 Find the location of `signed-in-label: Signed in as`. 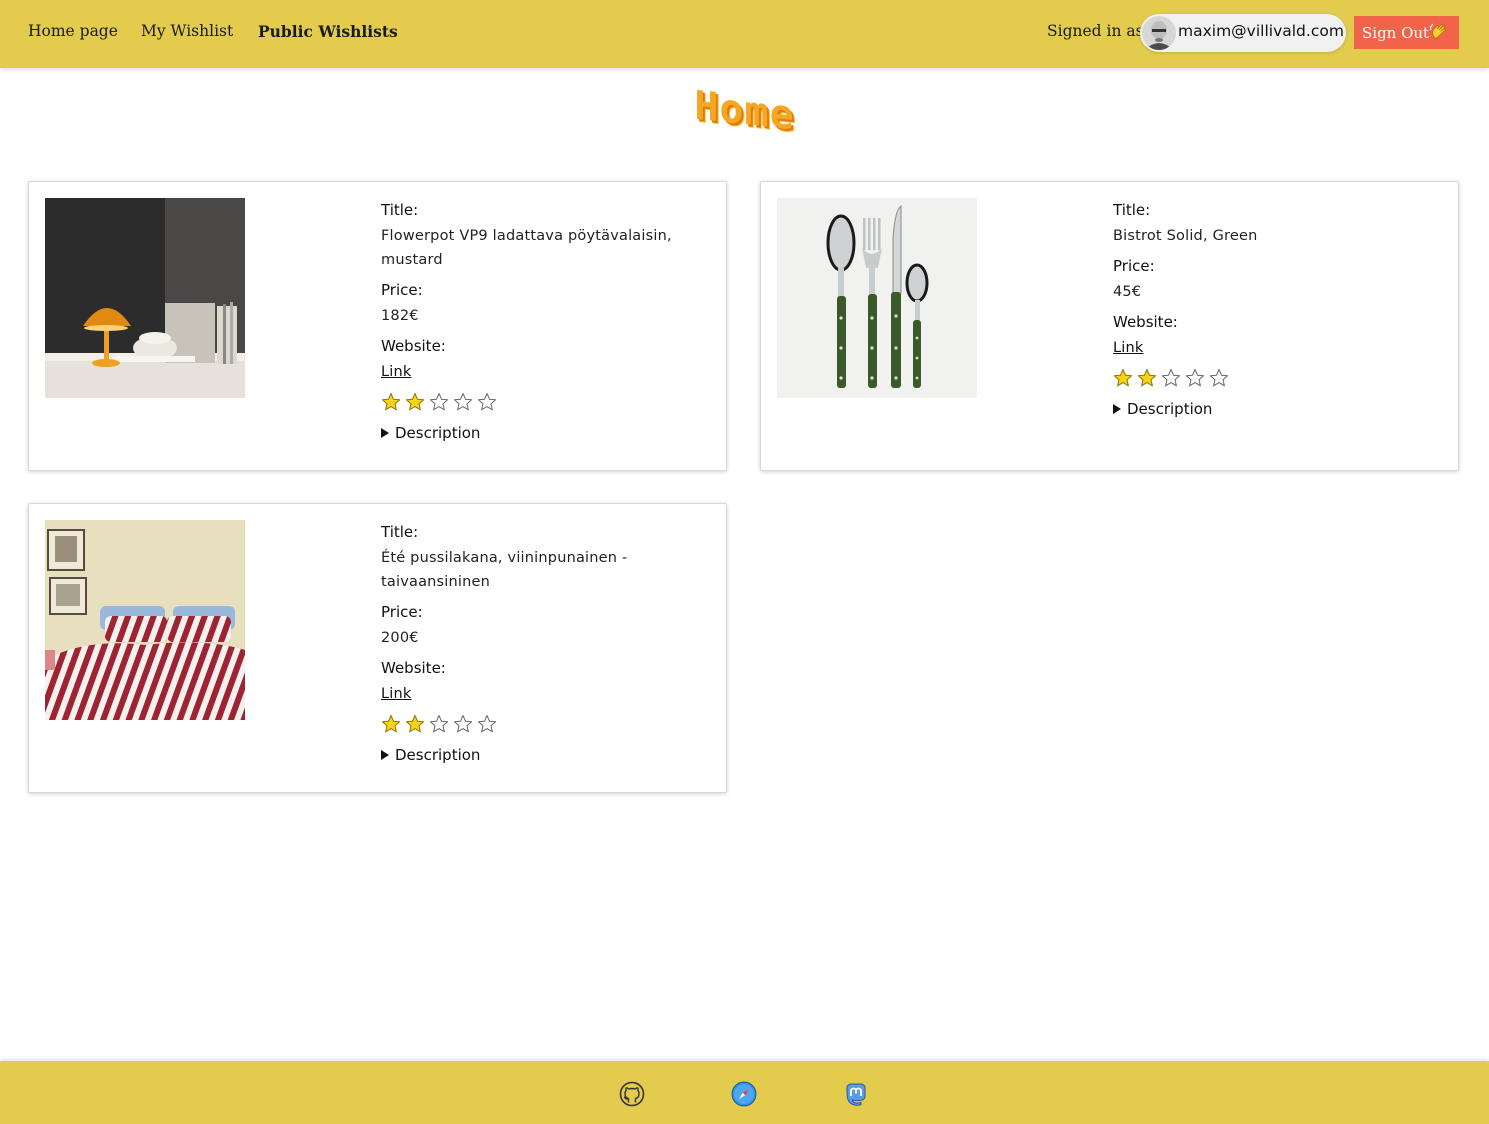

signed-in-label: Signed in as is located at coordinates (1095, 31).